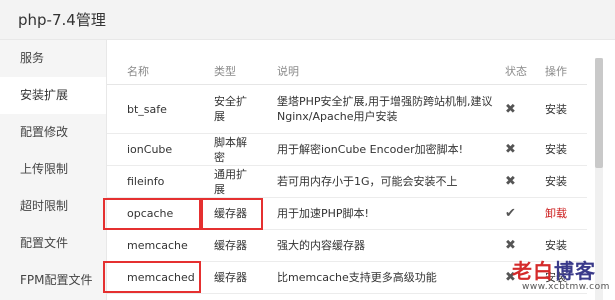 The width and height of the screenshot is (615, 300). I want to click on scrollbar-thumb, so click(599, 113).